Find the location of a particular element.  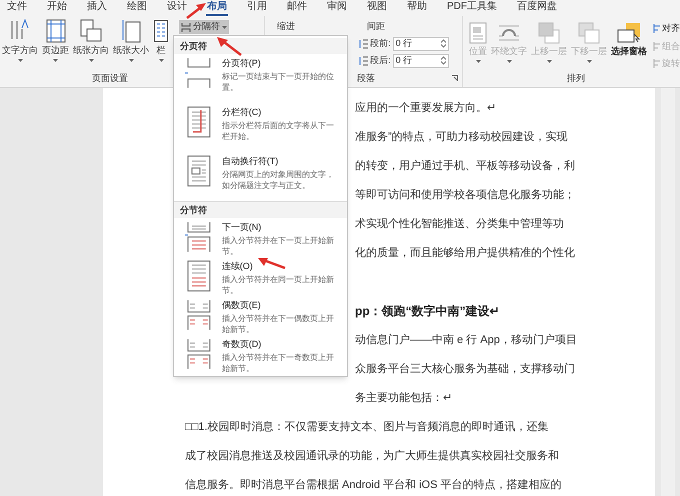

menu-item-title: 自动换行符(T) is located at coordinates (250, 161).